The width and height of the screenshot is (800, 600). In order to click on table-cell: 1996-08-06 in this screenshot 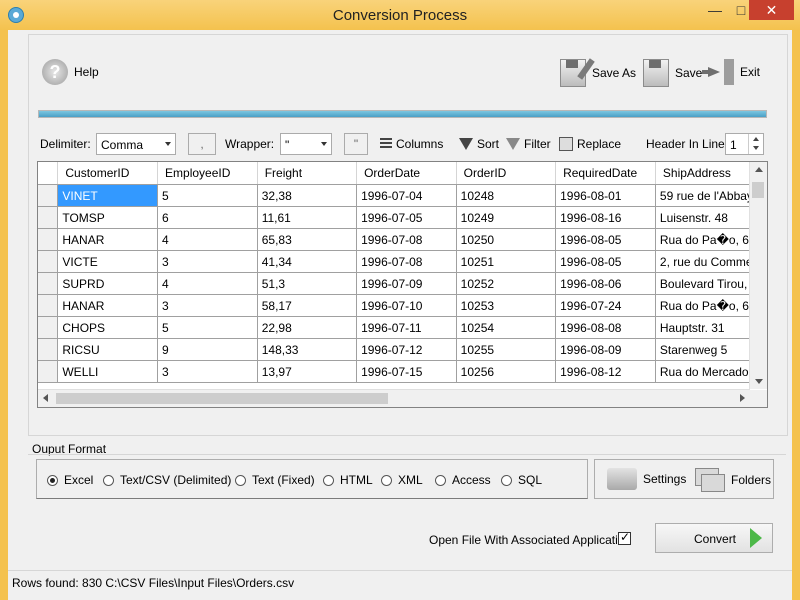, I will do `click(605, 283)`.